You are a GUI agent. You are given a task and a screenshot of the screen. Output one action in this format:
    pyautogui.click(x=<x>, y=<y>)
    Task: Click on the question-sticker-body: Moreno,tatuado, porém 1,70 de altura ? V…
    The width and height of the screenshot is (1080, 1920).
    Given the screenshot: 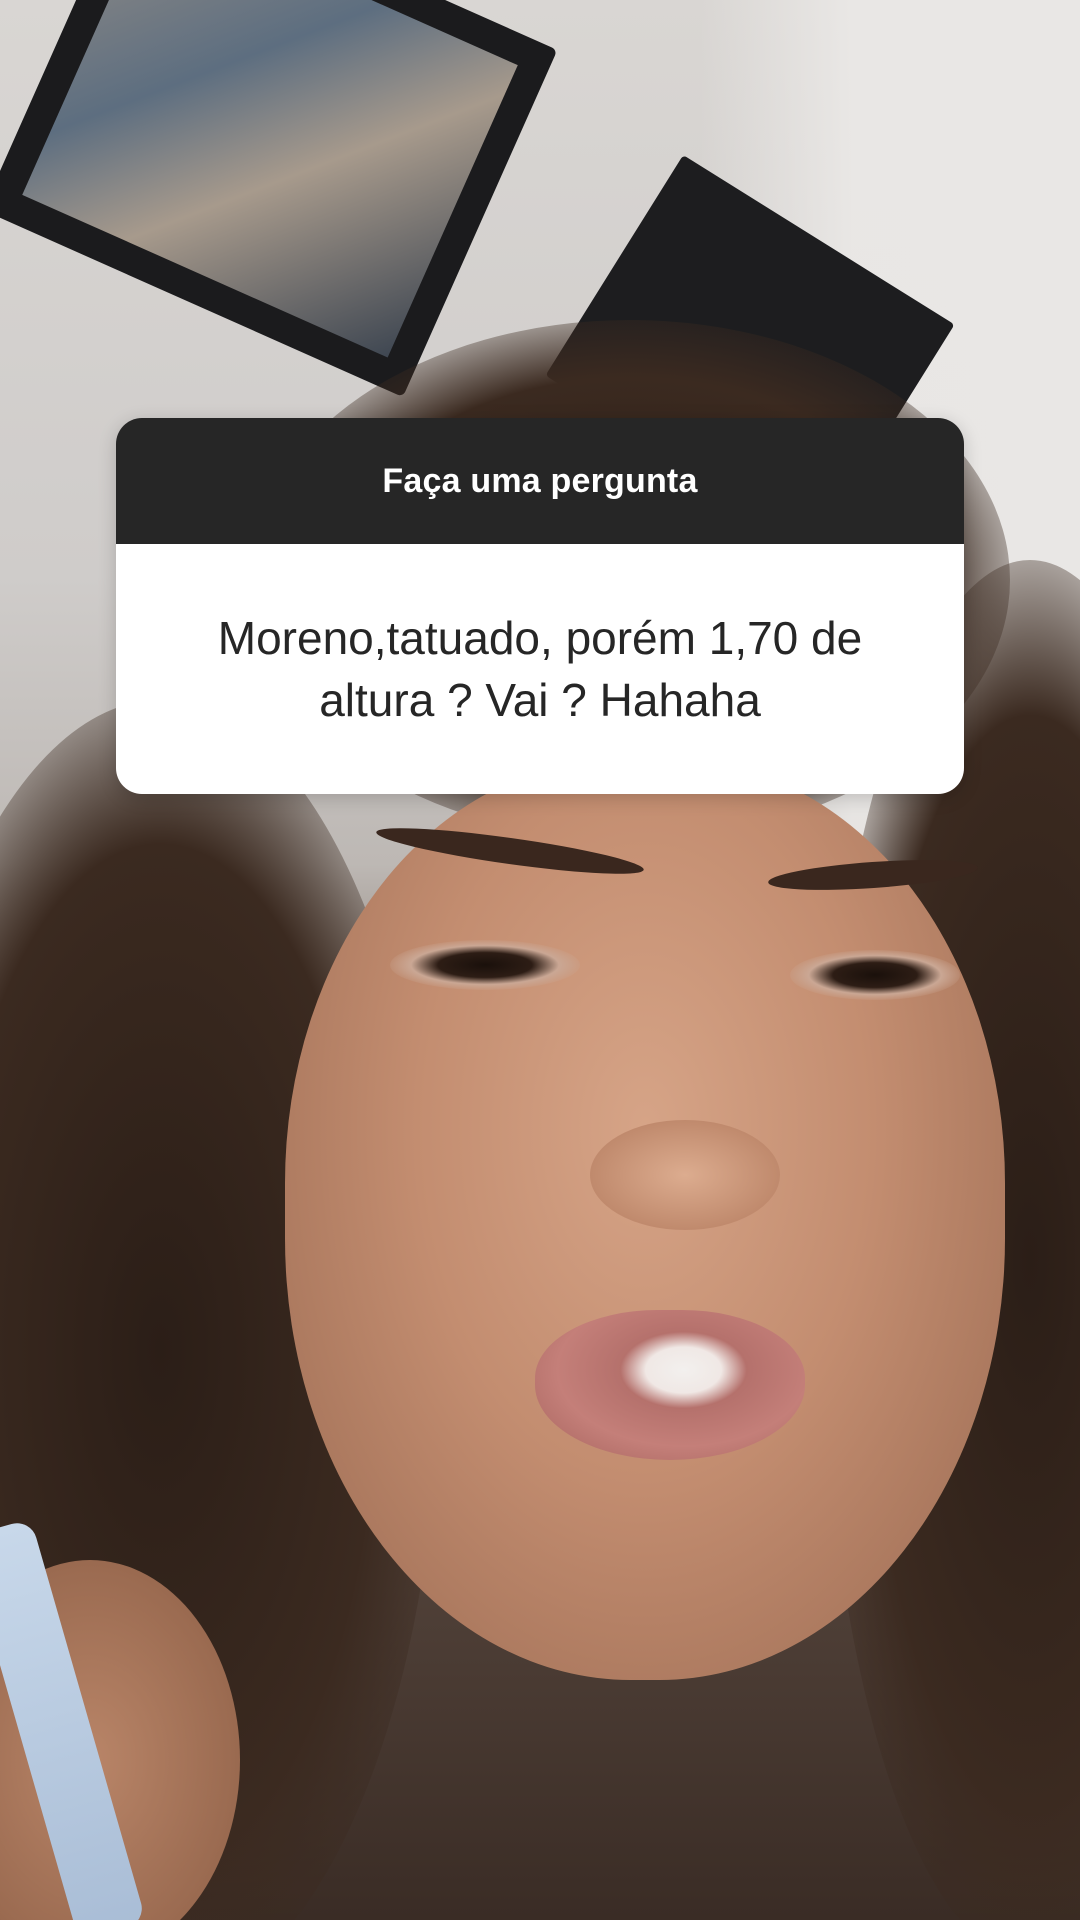 What is the action you would take?
    pyautogui.click(x=540, y=669)
    